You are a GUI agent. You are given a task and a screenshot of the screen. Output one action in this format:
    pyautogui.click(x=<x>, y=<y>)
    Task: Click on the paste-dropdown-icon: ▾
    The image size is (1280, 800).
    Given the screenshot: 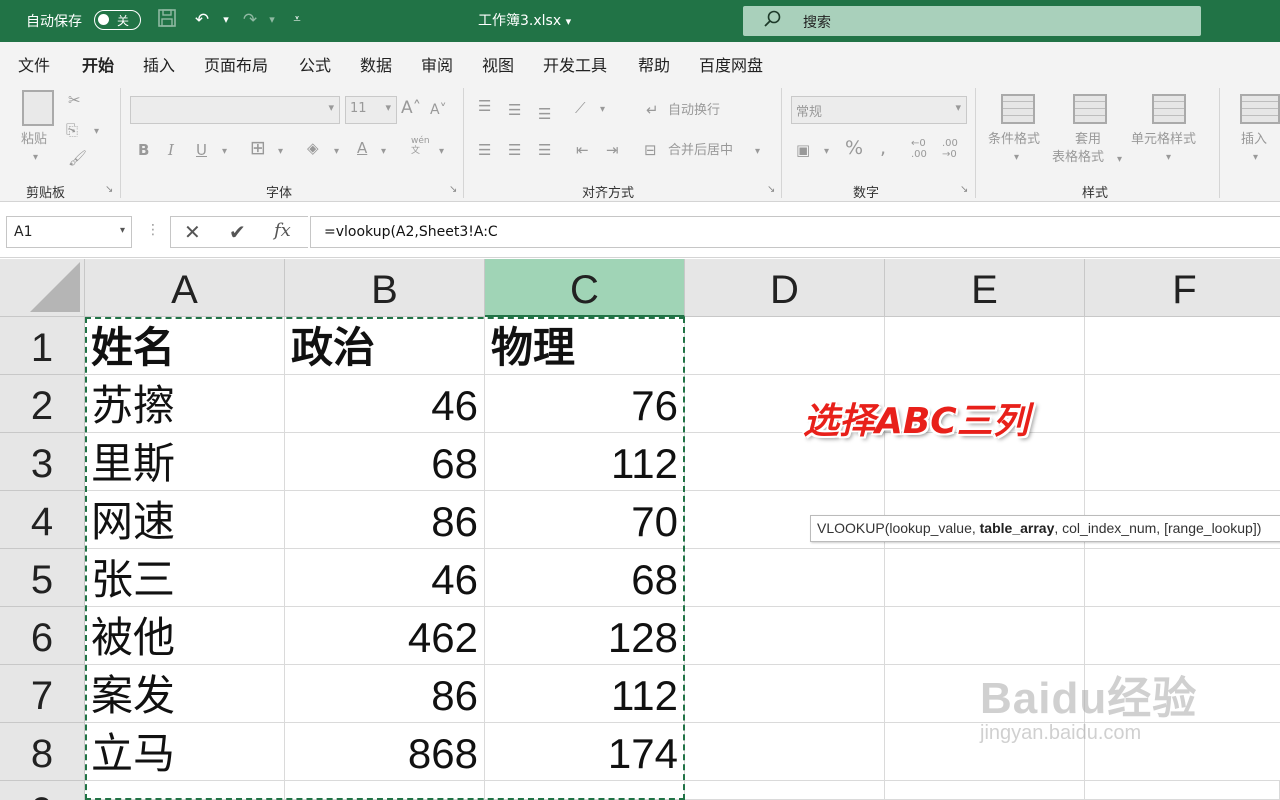 What is the action you would take?
    pyautogui.click(x=35, y=158)
    